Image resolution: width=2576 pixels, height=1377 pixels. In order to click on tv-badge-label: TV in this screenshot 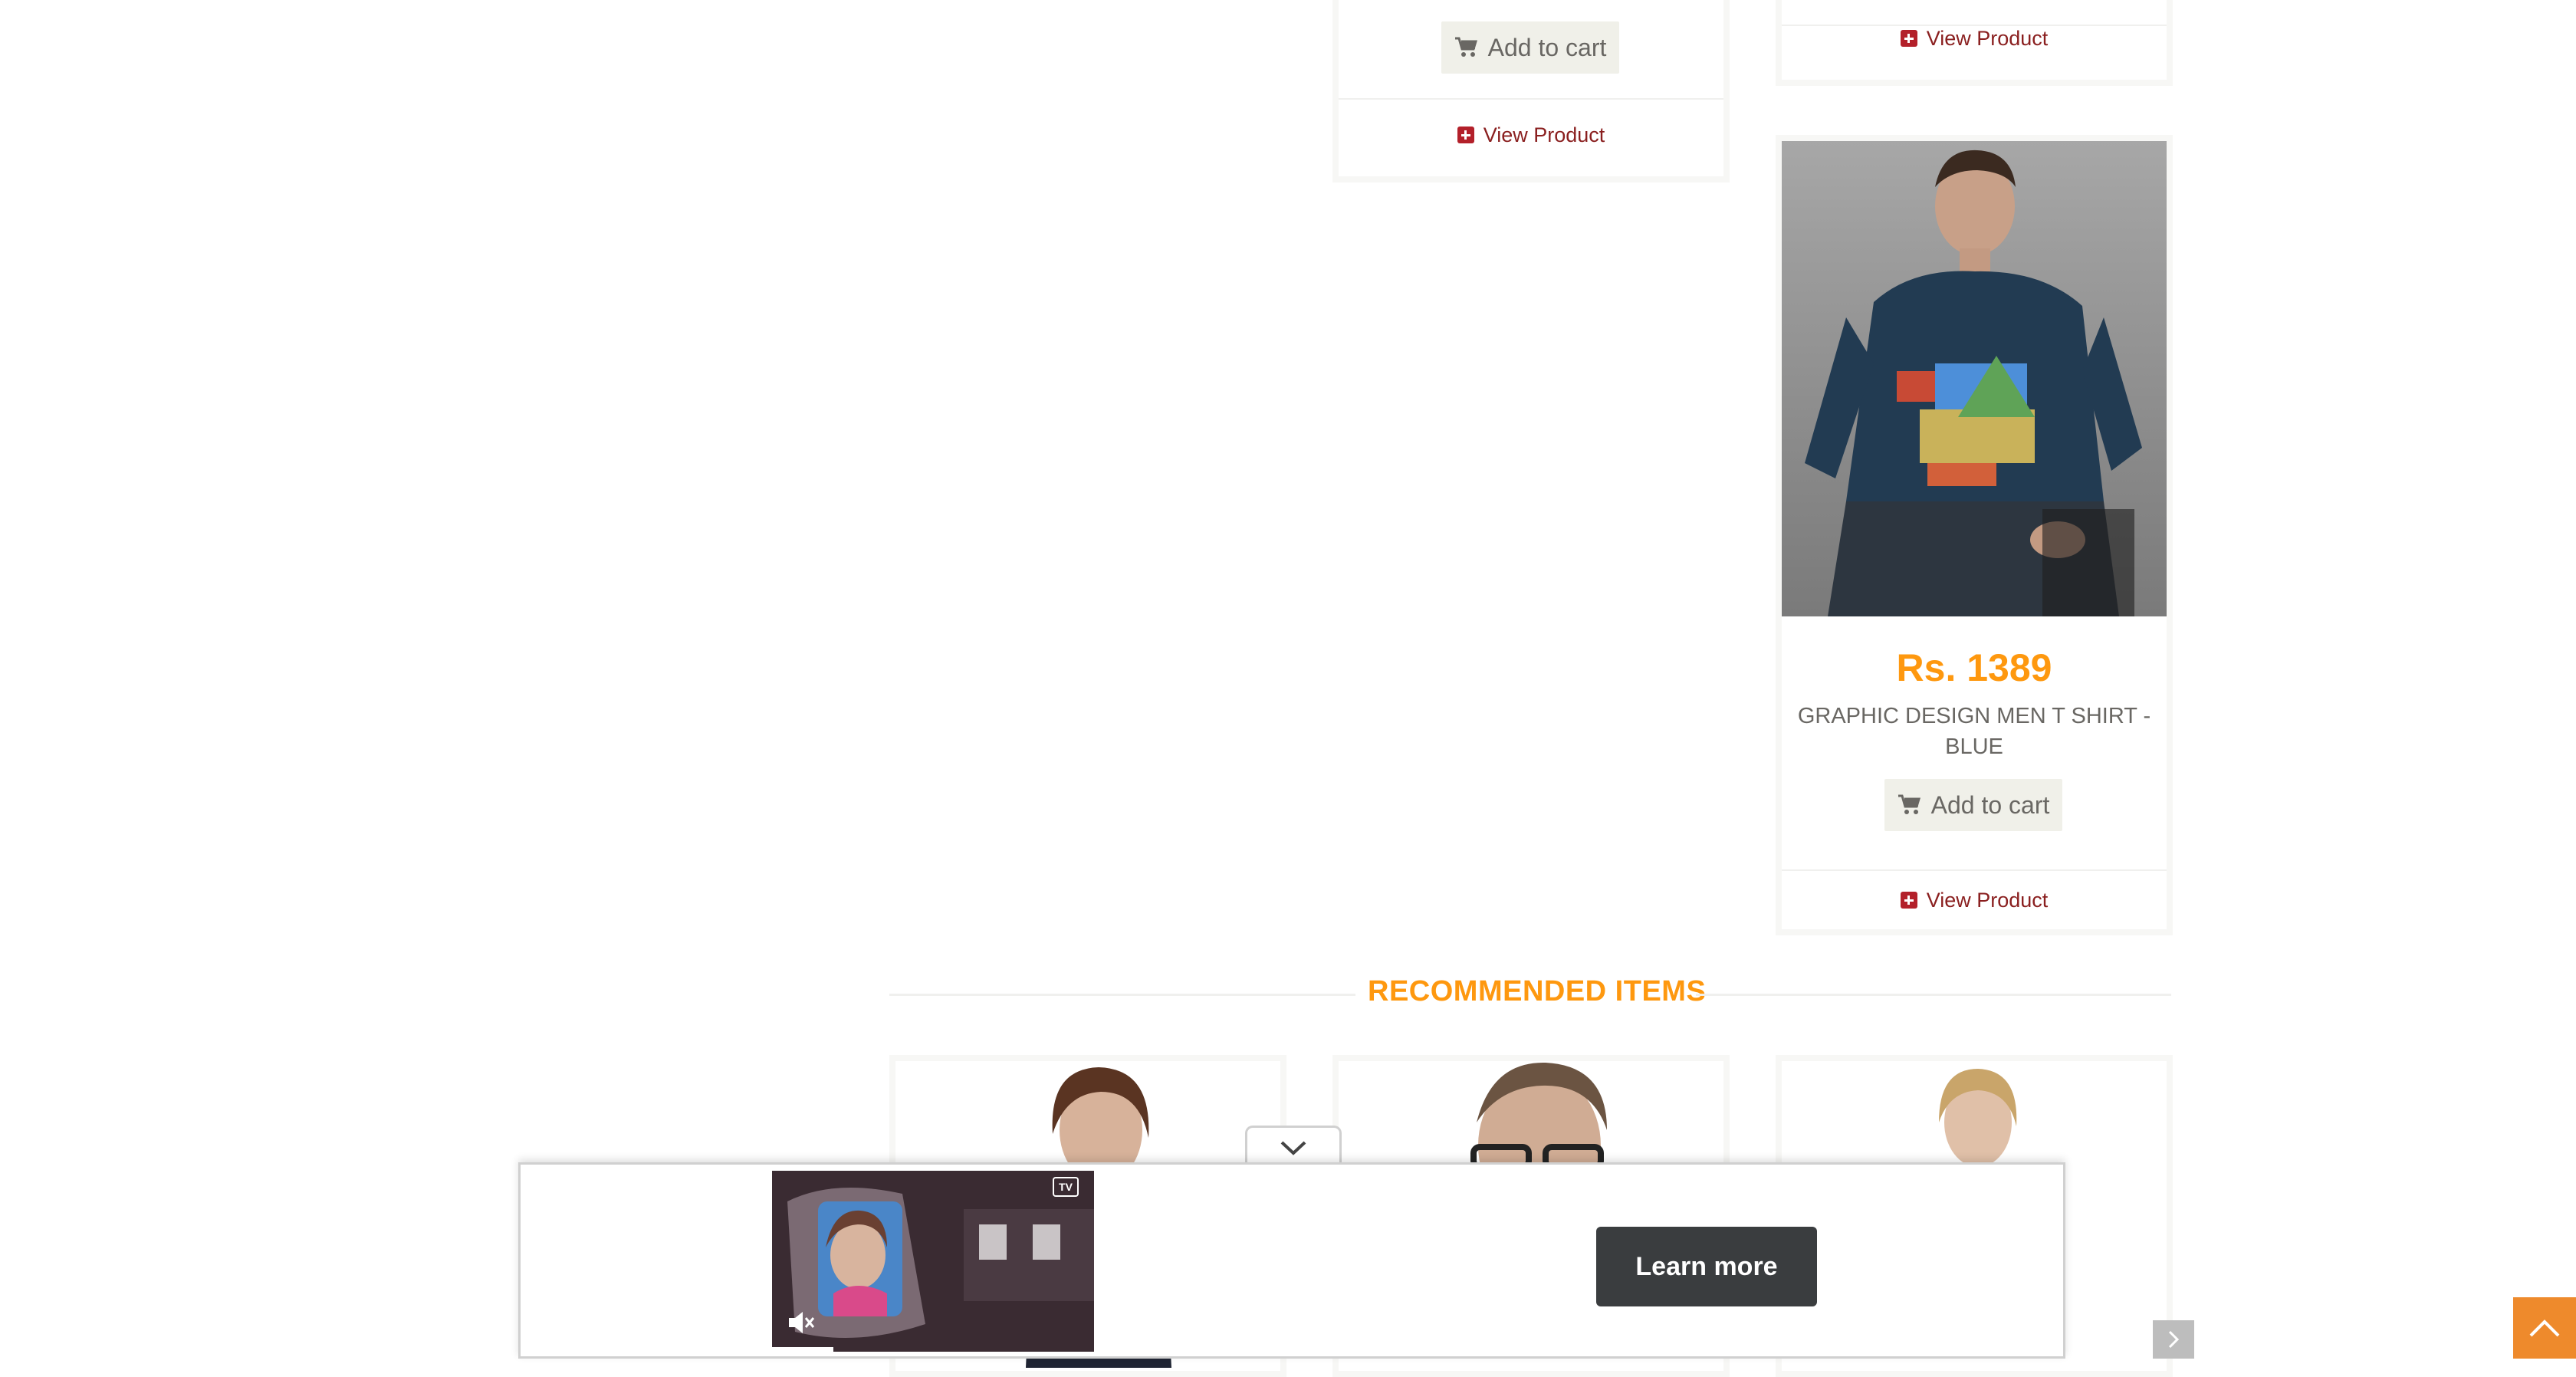, I will do `click(1066, 1187)`.